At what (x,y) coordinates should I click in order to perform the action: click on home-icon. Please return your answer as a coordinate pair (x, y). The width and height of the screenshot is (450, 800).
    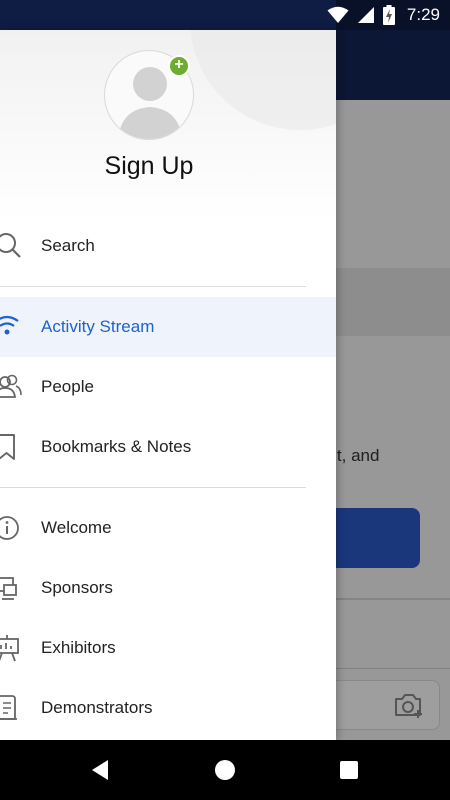
    Looking at the image, I should click on (225, 770).